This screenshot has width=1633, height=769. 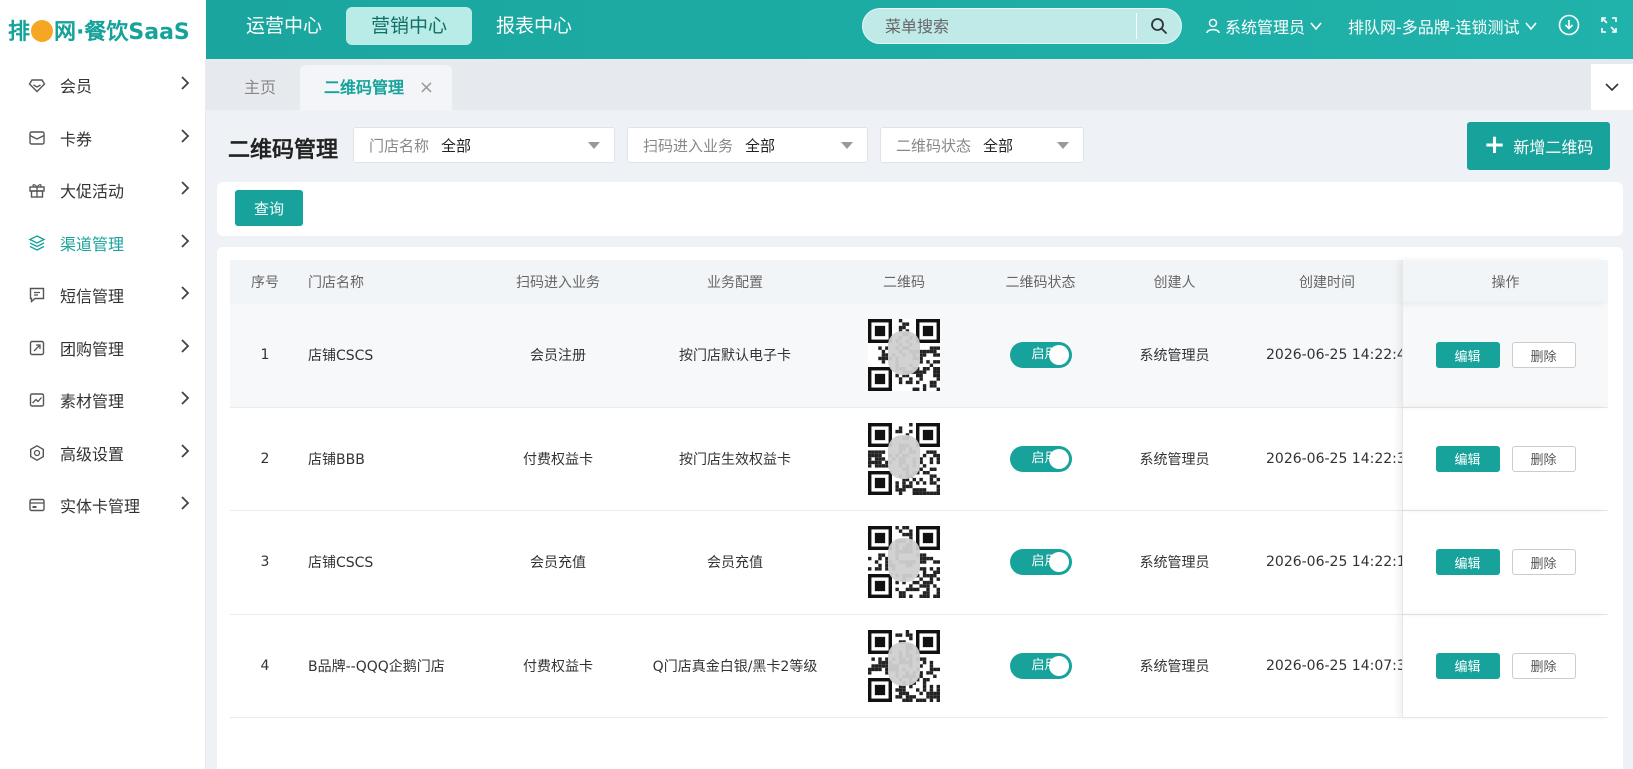 I want to click on sidebar-item-label: 短信管理, so click(x=92, y=297).